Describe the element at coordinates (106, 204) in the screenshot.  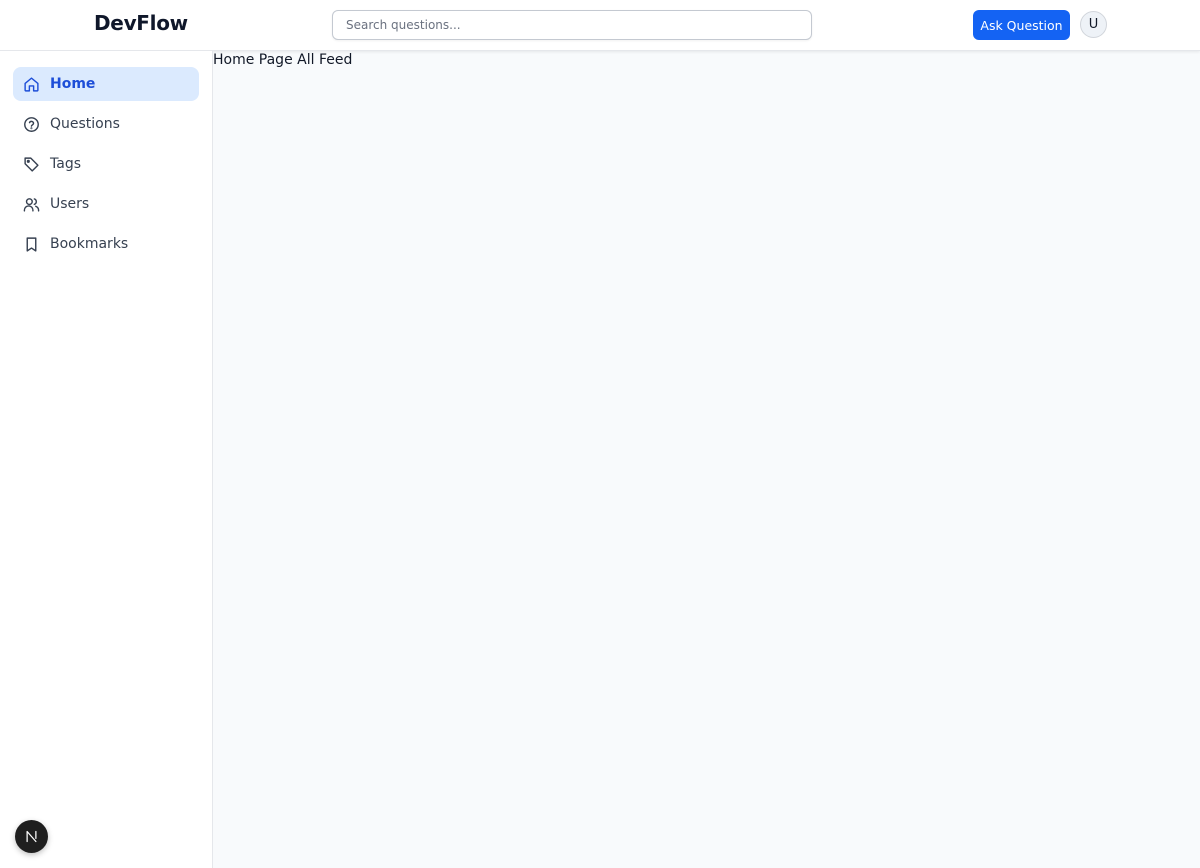
I see `sidebar-item-users: Users` at that location.